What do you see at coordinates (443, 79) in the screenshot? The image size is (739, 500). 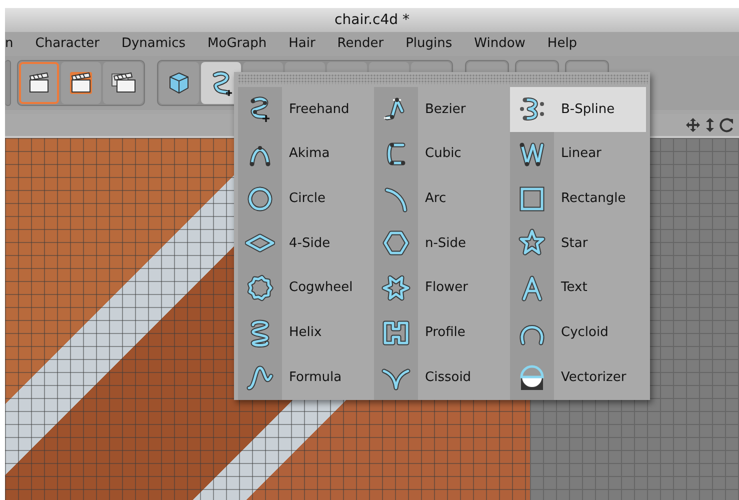 I see `menu-grip` at bounding box center [443, 79].